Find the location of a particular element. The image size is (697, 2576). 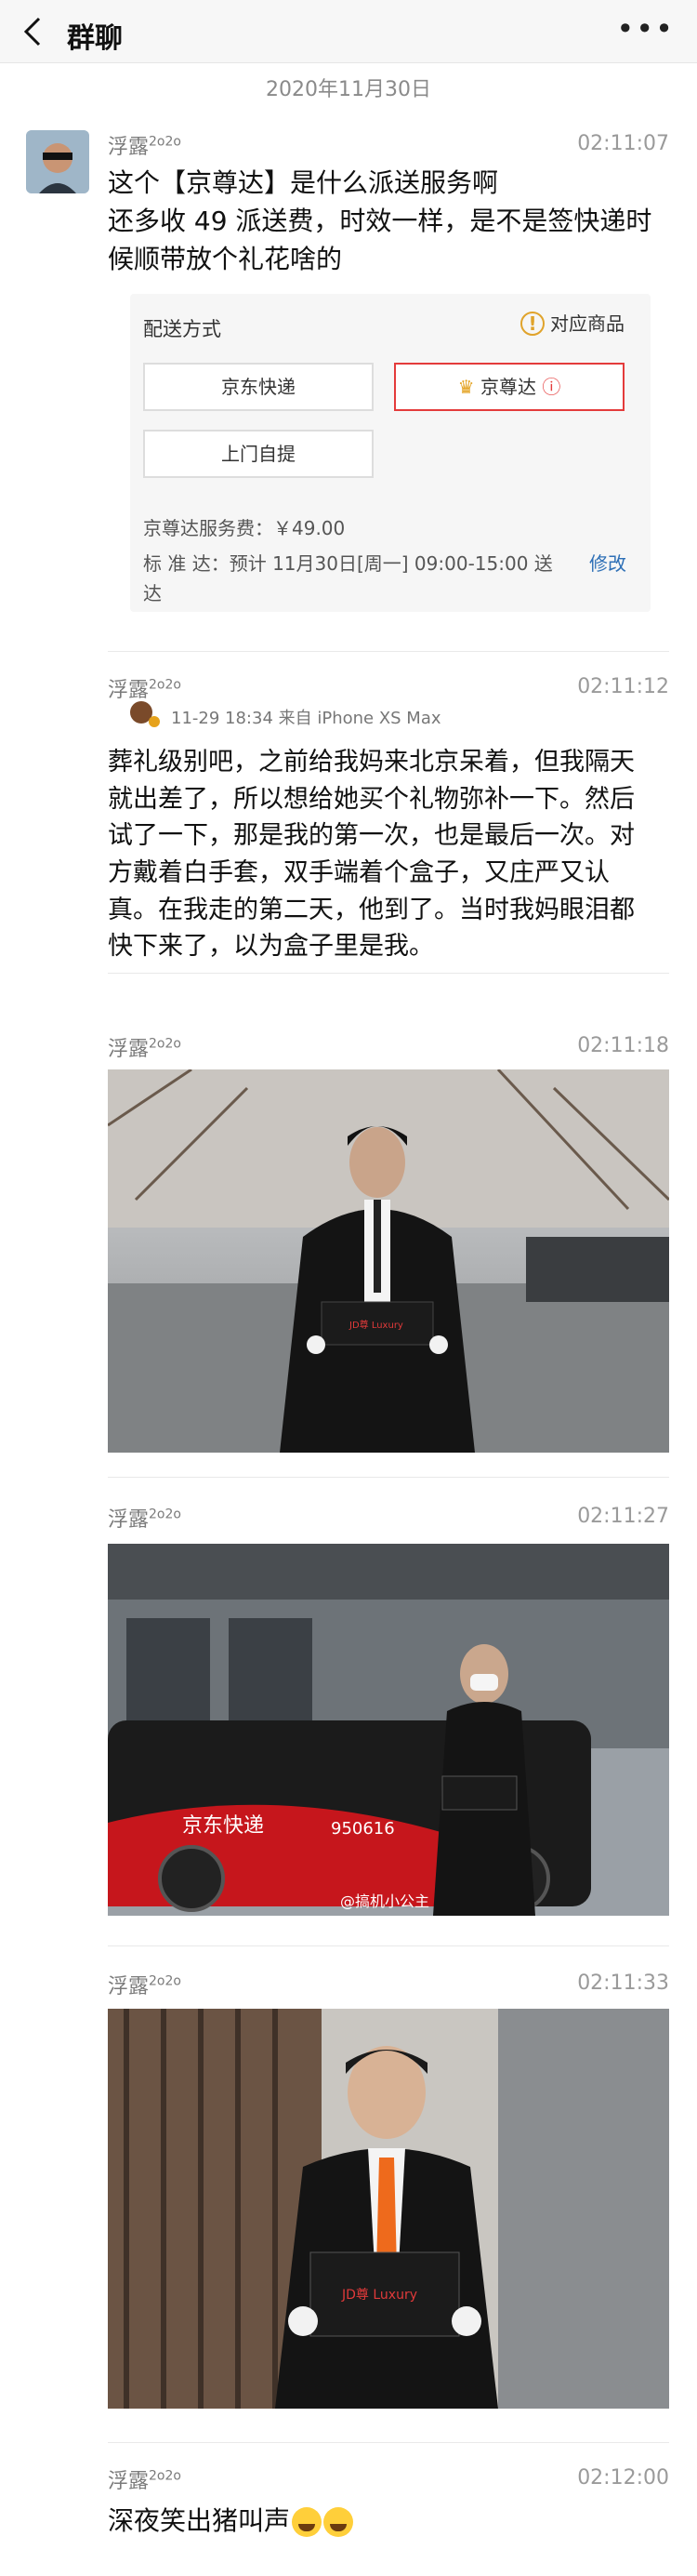

page-title: 群聊 is located at coordinates (95, 38).